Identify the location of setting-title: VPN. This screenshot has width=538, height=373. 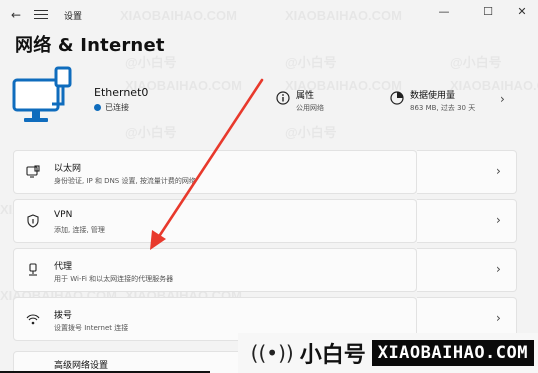
(63, 215).